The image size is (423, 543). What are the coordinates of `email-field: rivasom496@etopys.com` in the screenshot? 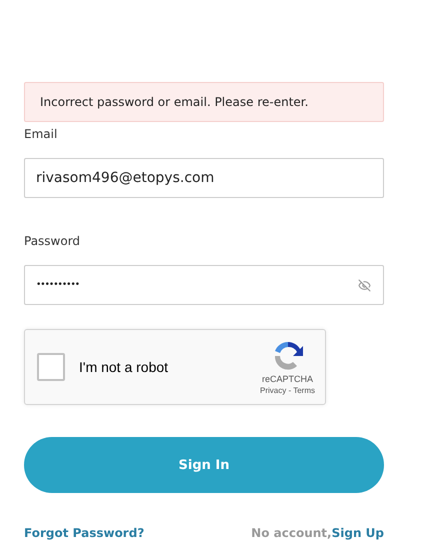 It's located at (204, 178).